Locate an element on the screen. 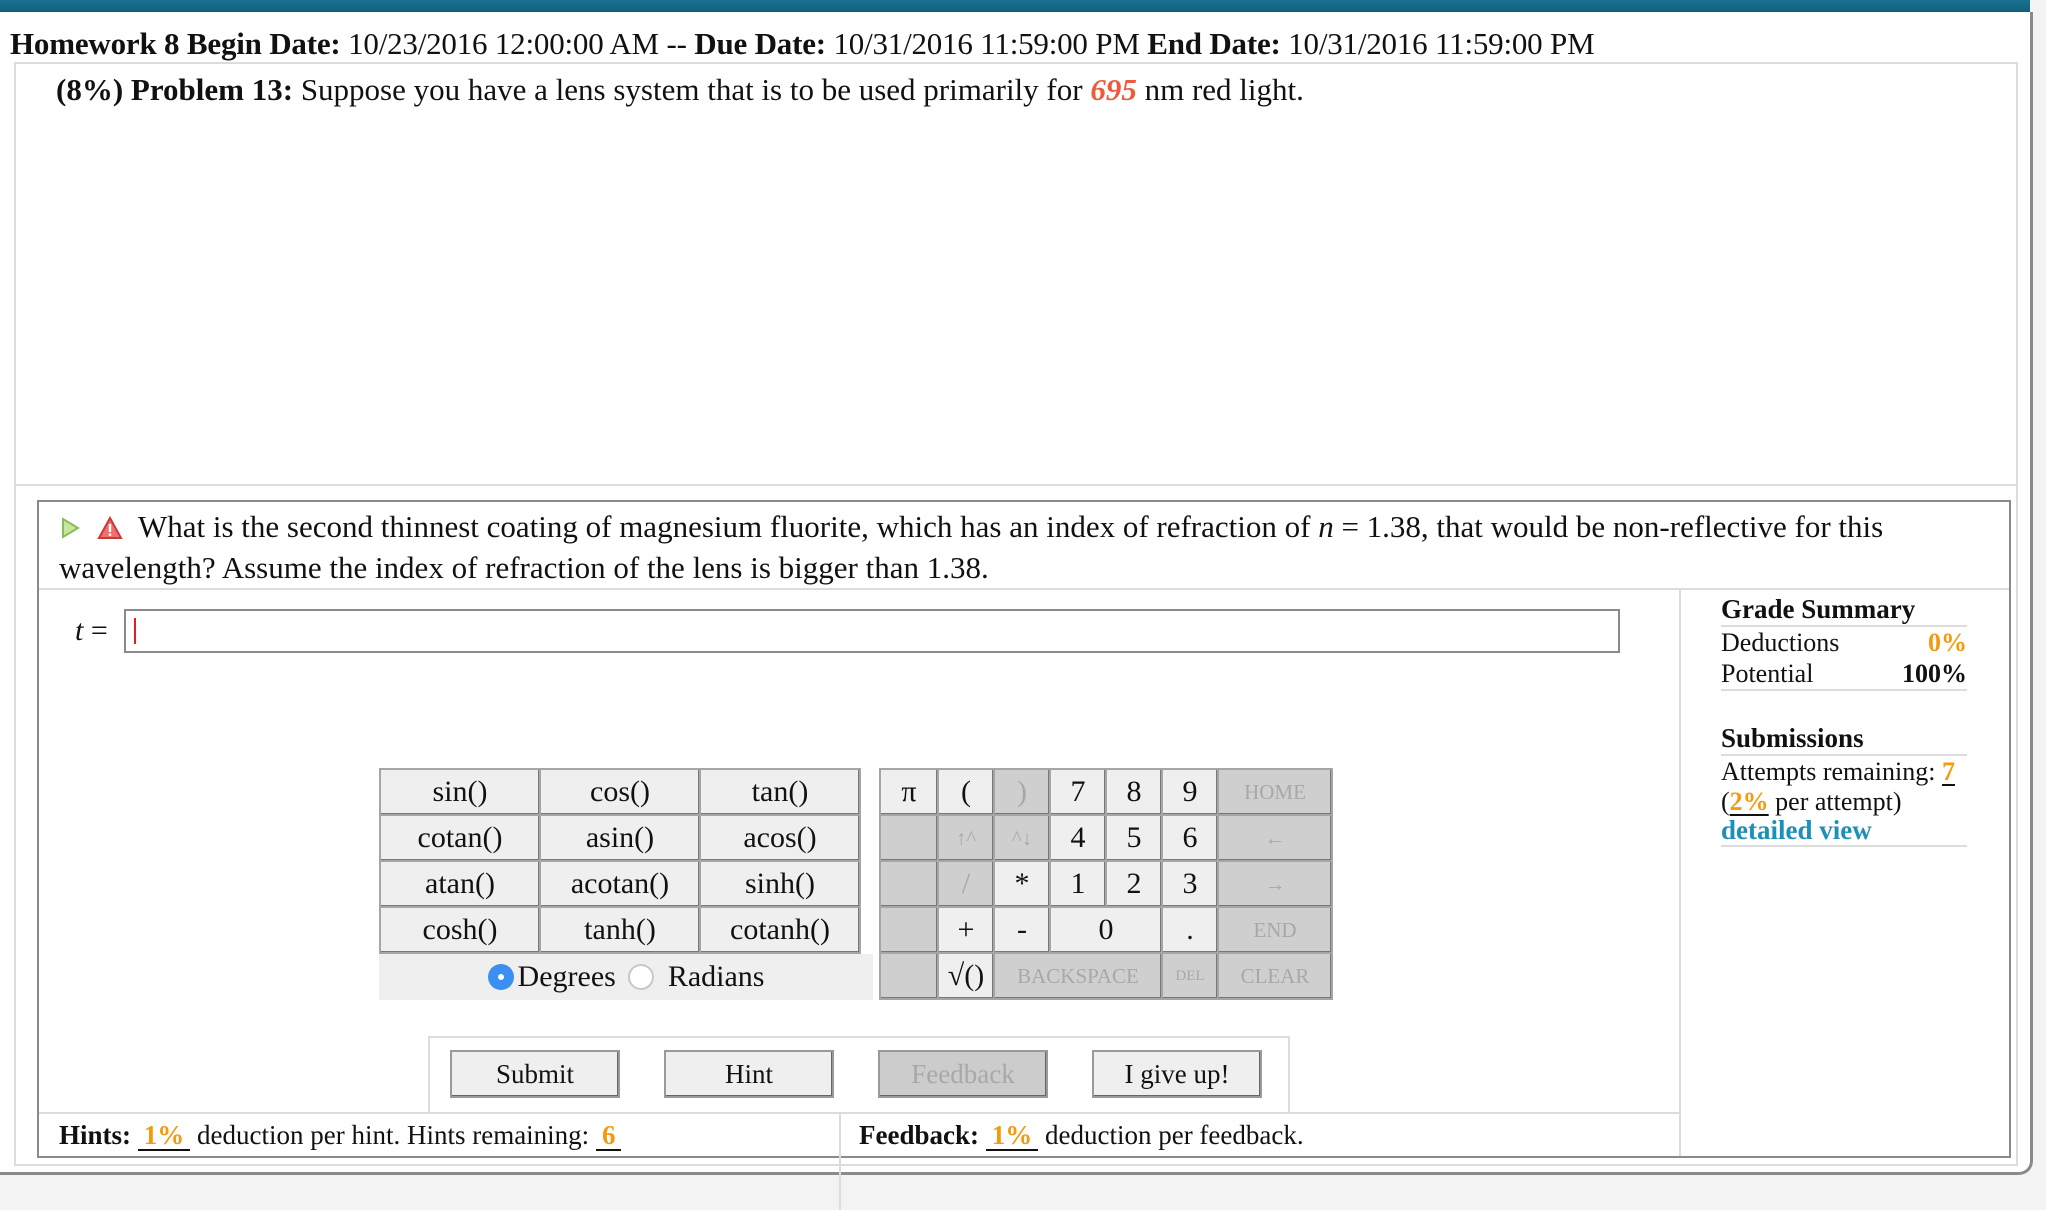 The height and width of the screenshot is (1210, 2046). warning-icon is located at coordinates (110, 530).